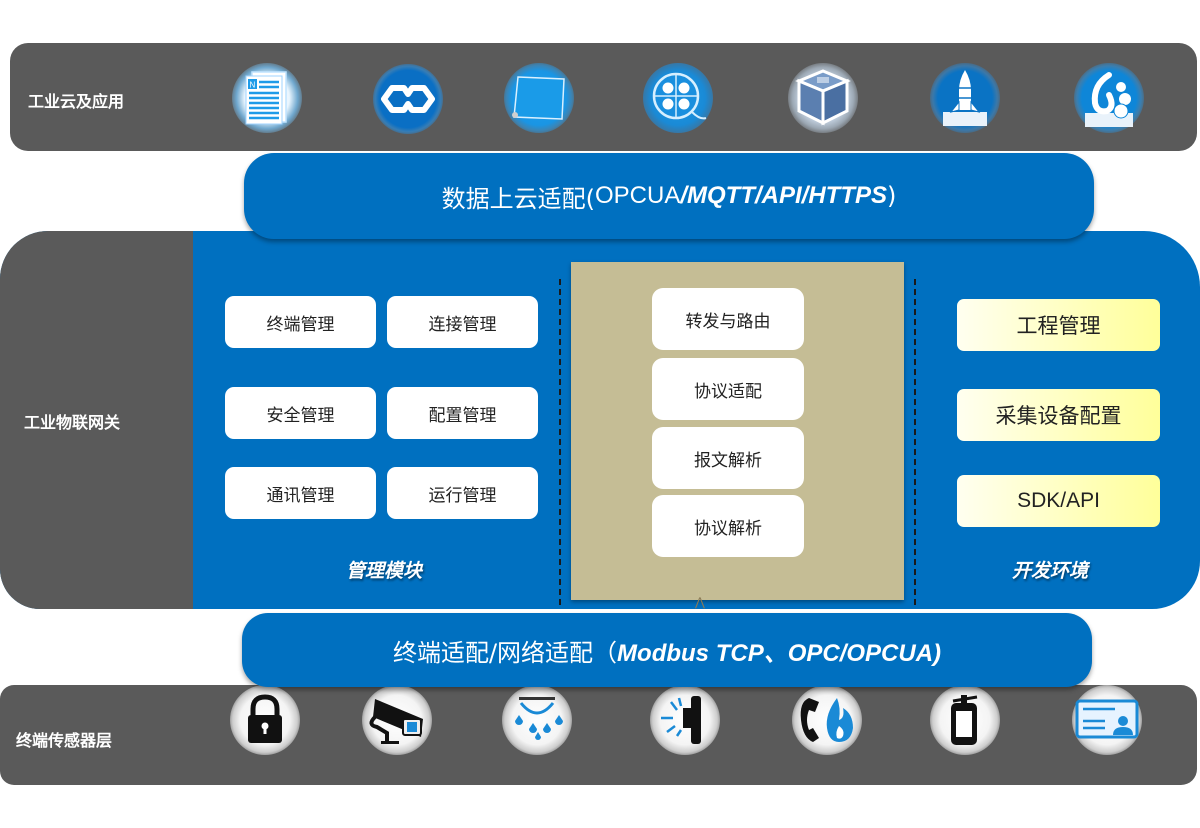 The image size is (1200, 828). What do you see at coordinates (300, 413) in the screenshot?
I see `security-management-button: 安全管理` at bounding box center [300, 413].